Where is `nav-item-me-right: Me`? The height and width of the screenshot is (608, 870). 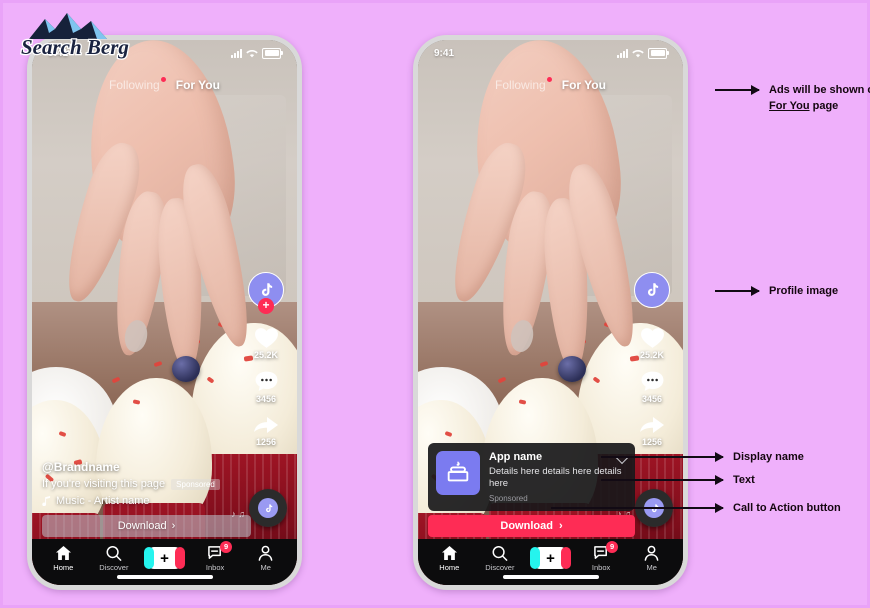
nav-item-me-right: Me is located at coordinates (652, 558).